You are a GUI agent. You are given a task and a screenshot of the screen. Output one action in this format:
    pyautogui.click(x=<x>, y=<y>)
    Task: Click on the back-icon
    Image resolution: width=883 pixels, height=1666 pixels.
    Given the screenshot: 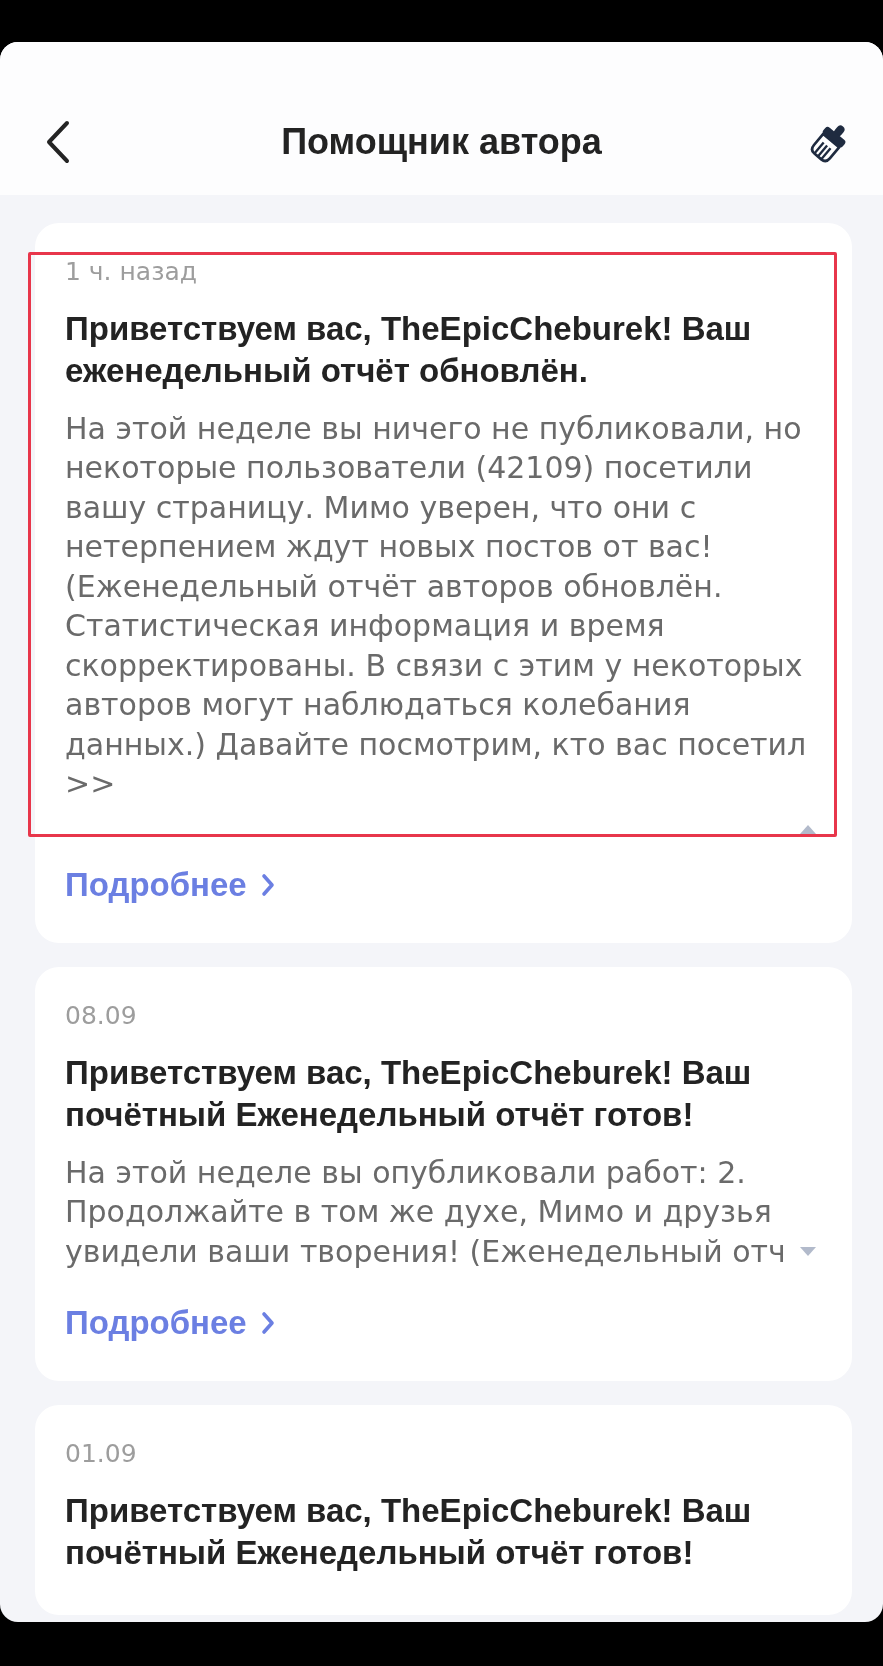 What is the action you would take?
    pyautogui.click(x=58, y=142)
    